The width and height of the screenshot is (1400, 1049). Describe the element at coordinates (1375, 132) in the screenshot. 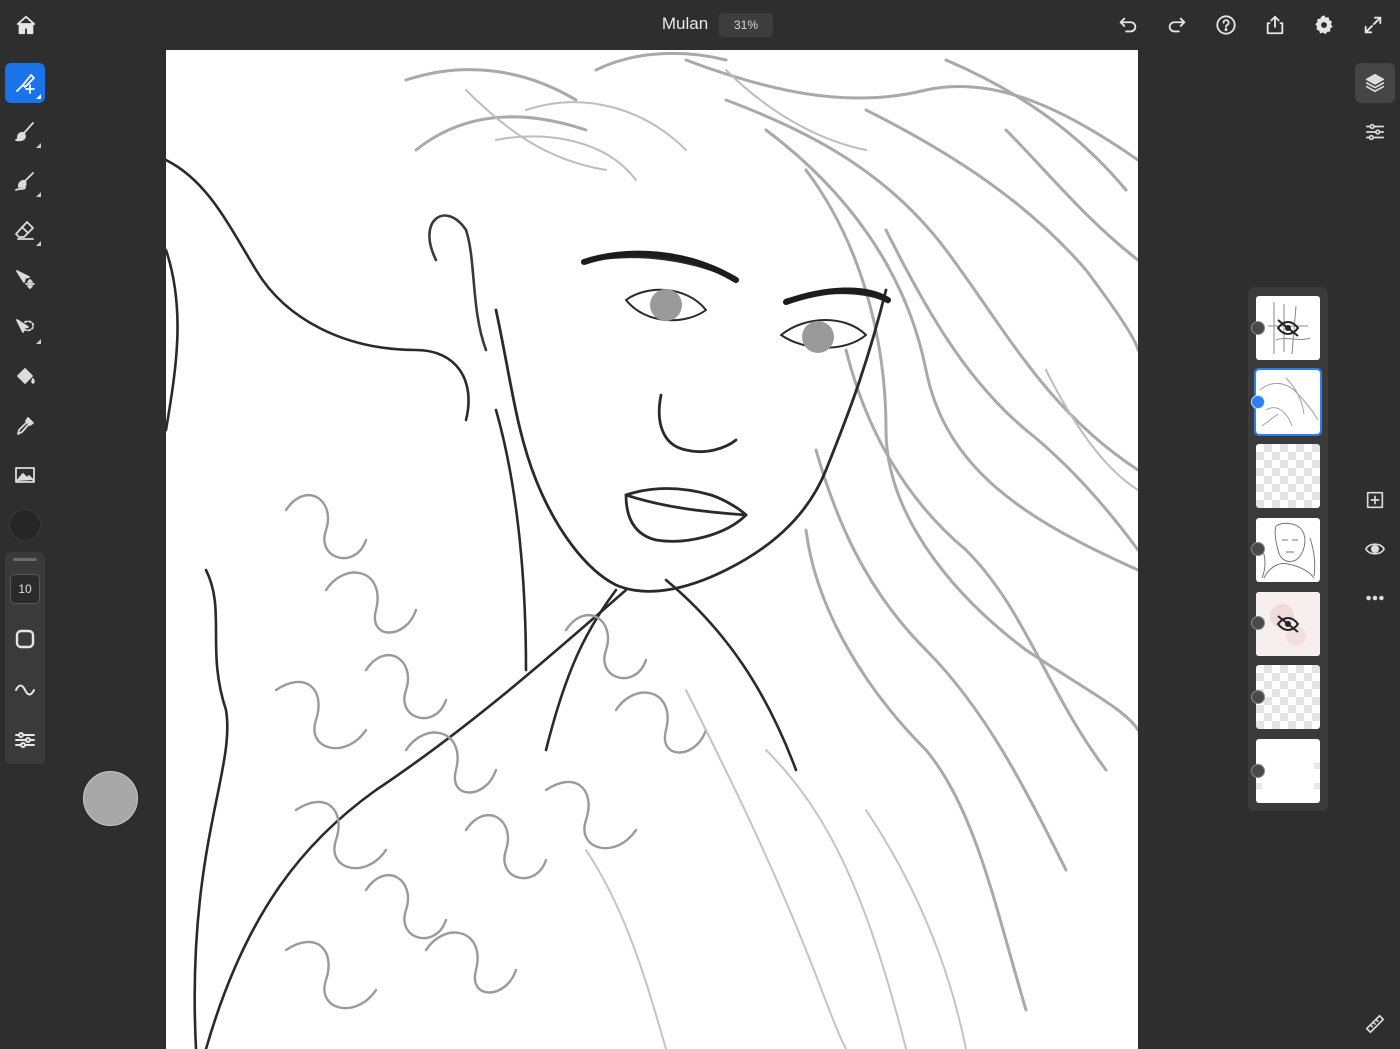

I see `adjustments-icon` at that location.